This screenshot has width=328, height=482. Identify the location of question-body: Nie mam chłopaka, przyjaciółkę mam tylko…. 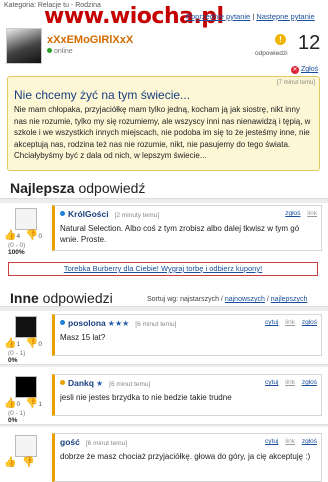
(162, 133).